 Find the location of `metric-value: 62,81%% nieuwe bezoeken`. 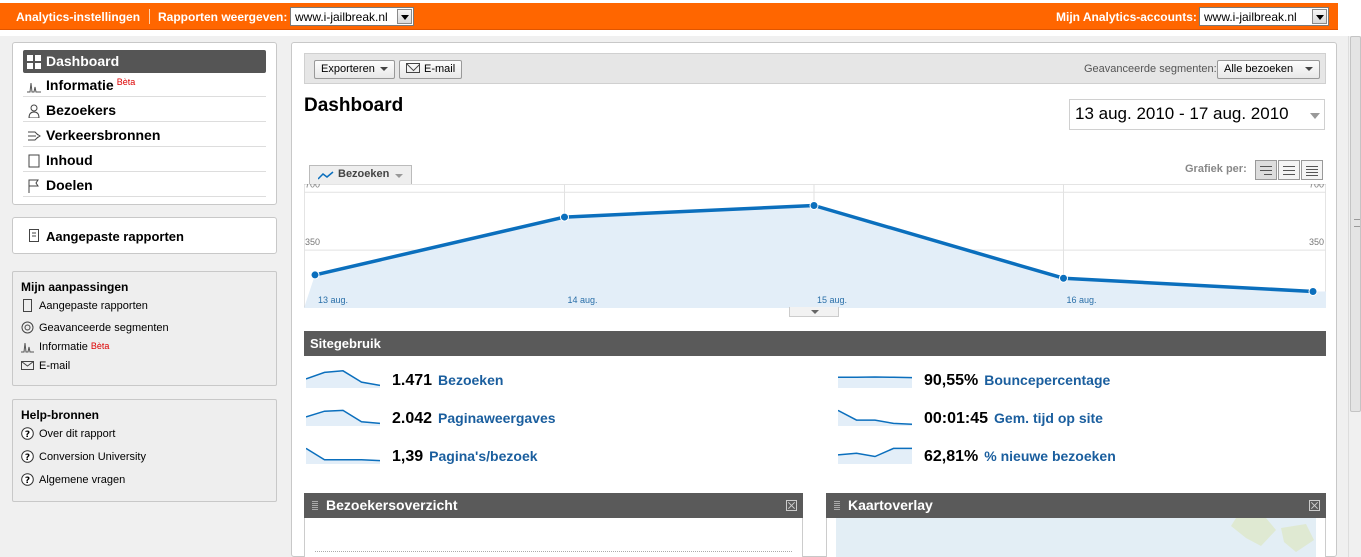

metric-value: 62,81%% nieuwe bezoeken is located at coordinates (1020, 456).